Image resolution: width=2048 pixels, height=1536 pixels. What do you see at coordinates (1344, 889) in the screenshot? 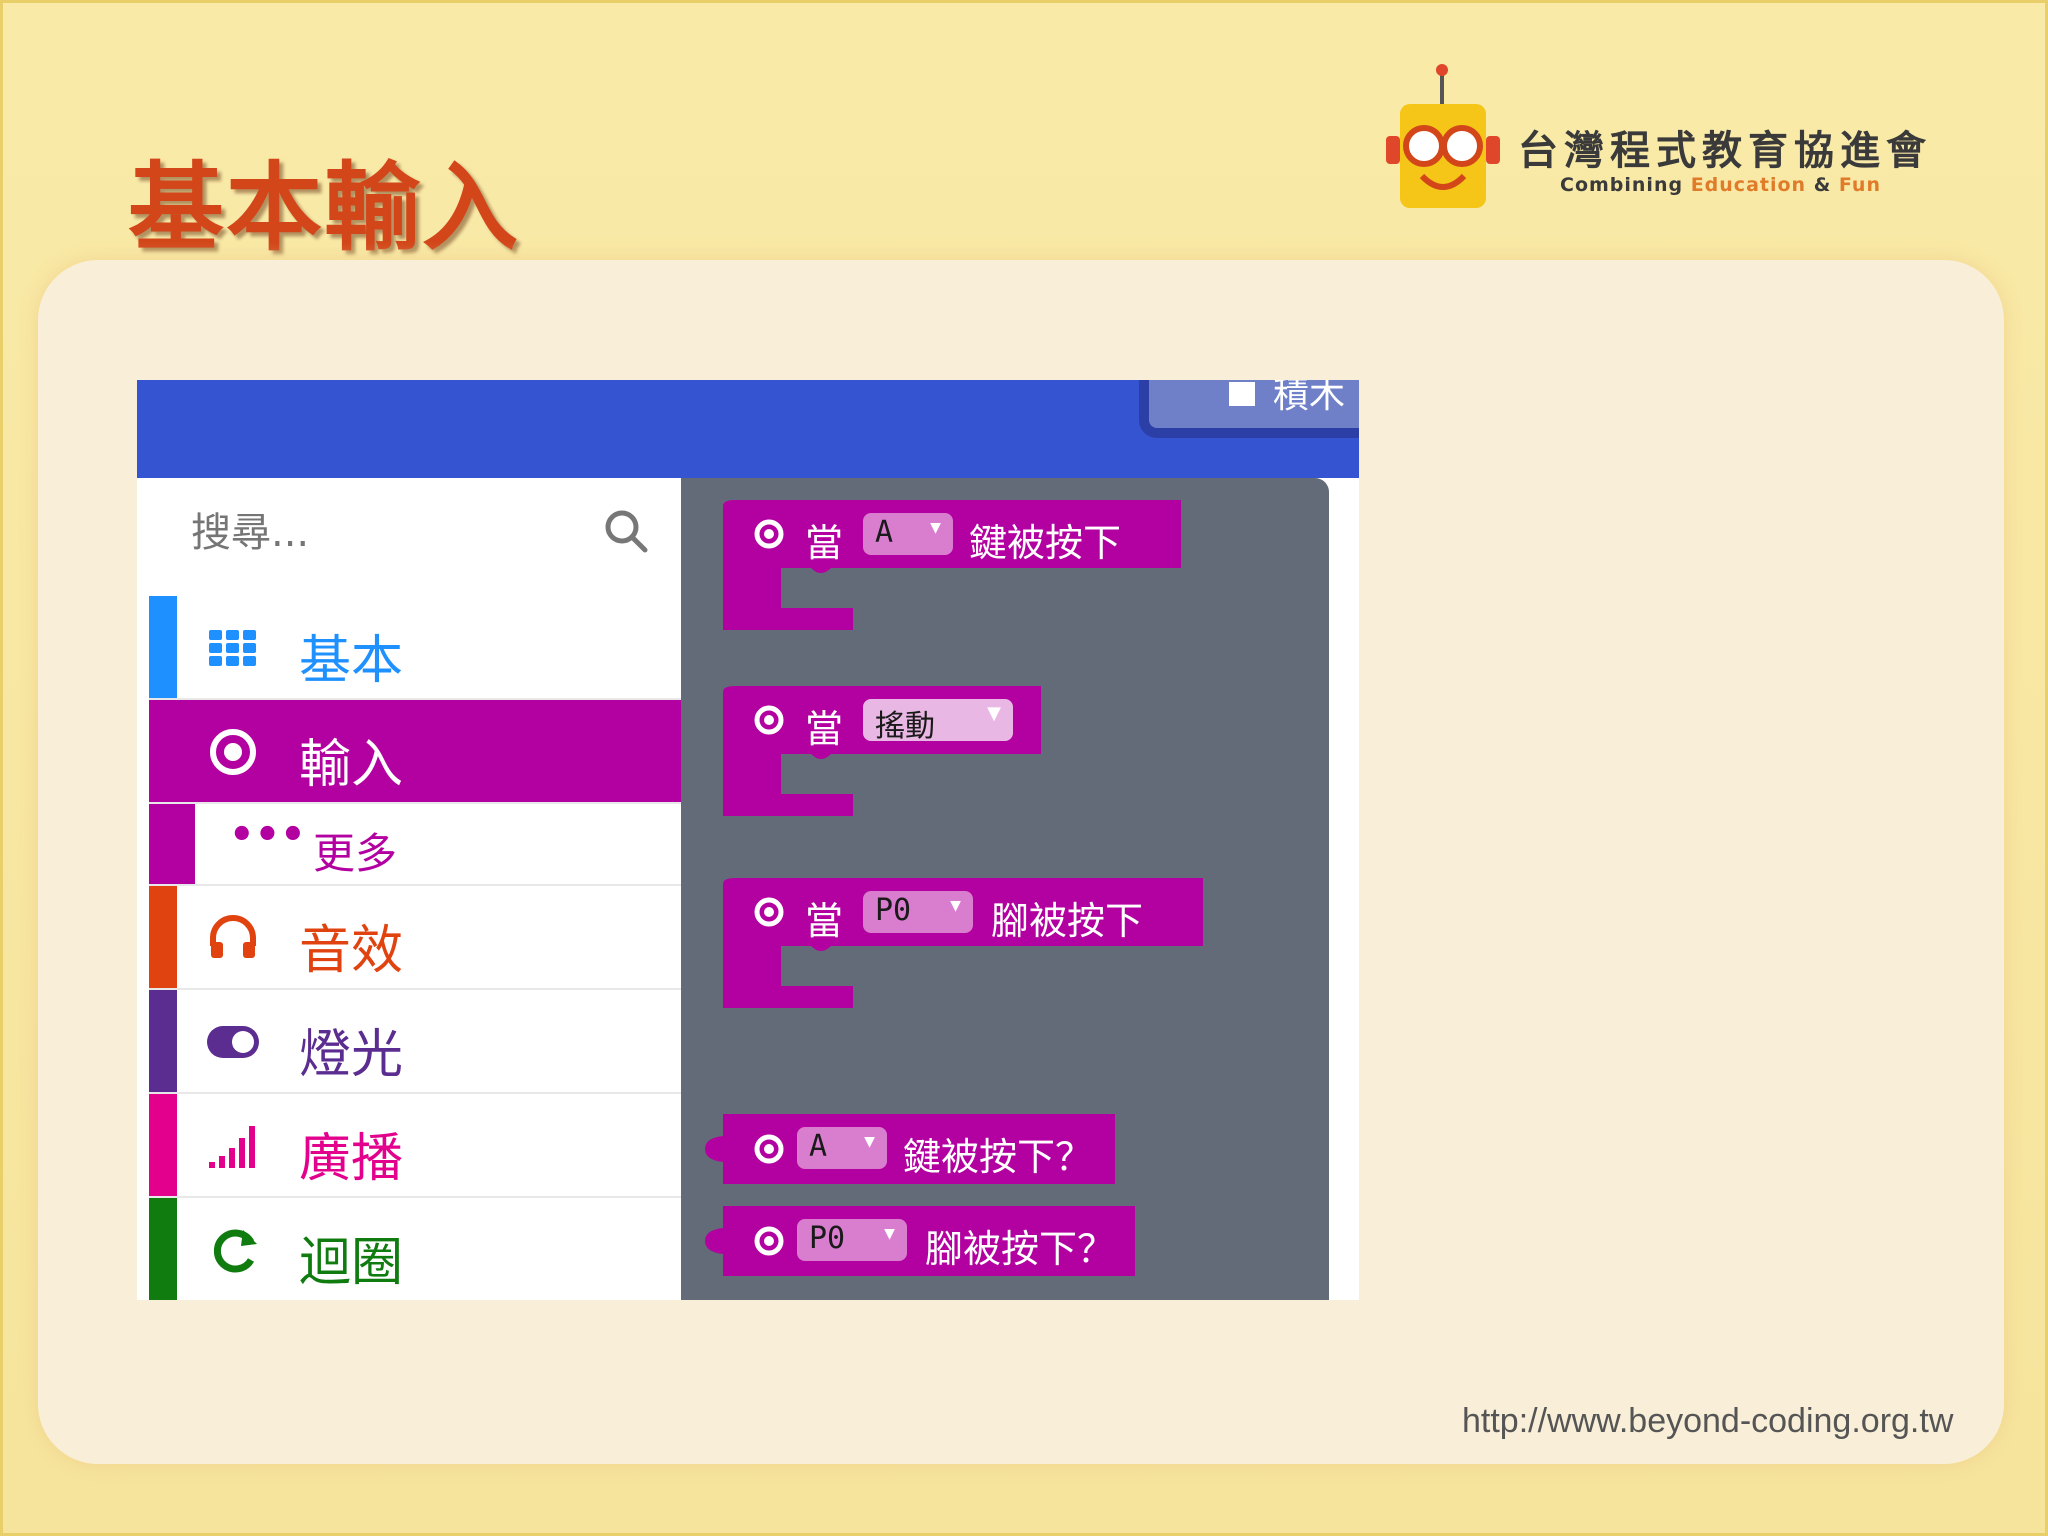
I see `workspace-edge` at bounding box center [1344, 889].